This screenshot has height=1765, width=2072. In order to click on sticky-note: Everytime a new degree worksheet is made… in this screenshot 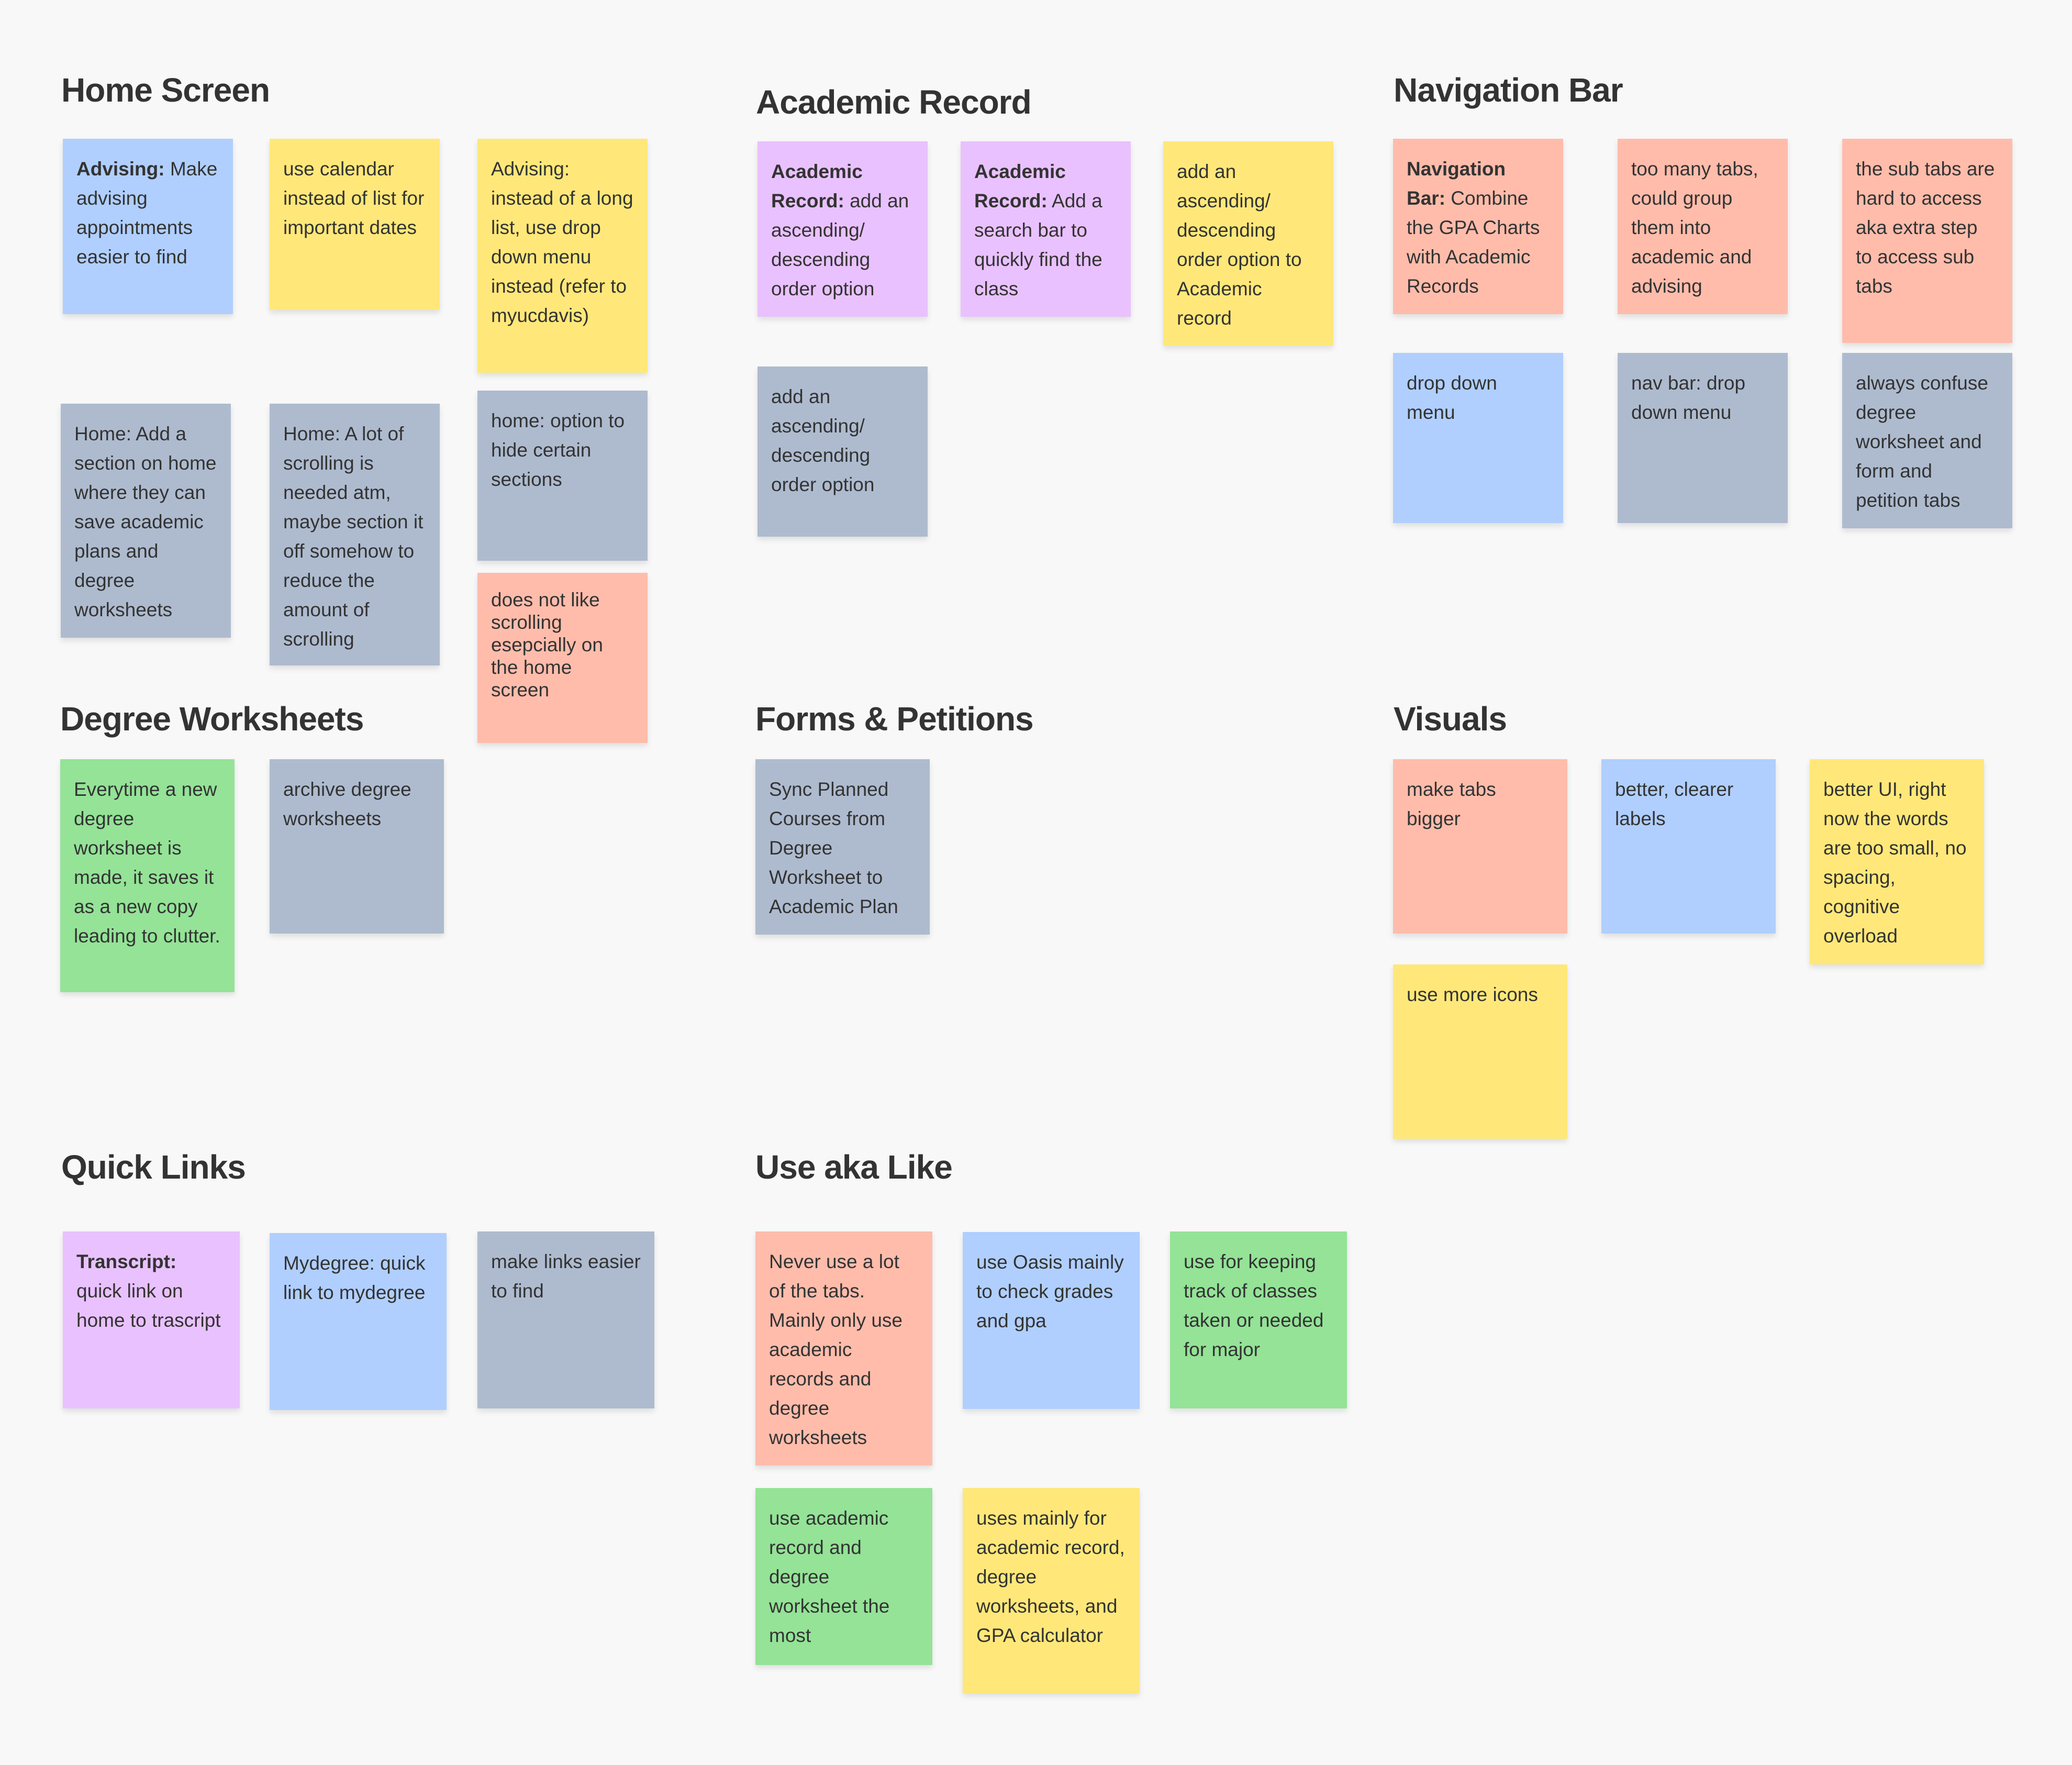, I will do `click(147, 875)`.